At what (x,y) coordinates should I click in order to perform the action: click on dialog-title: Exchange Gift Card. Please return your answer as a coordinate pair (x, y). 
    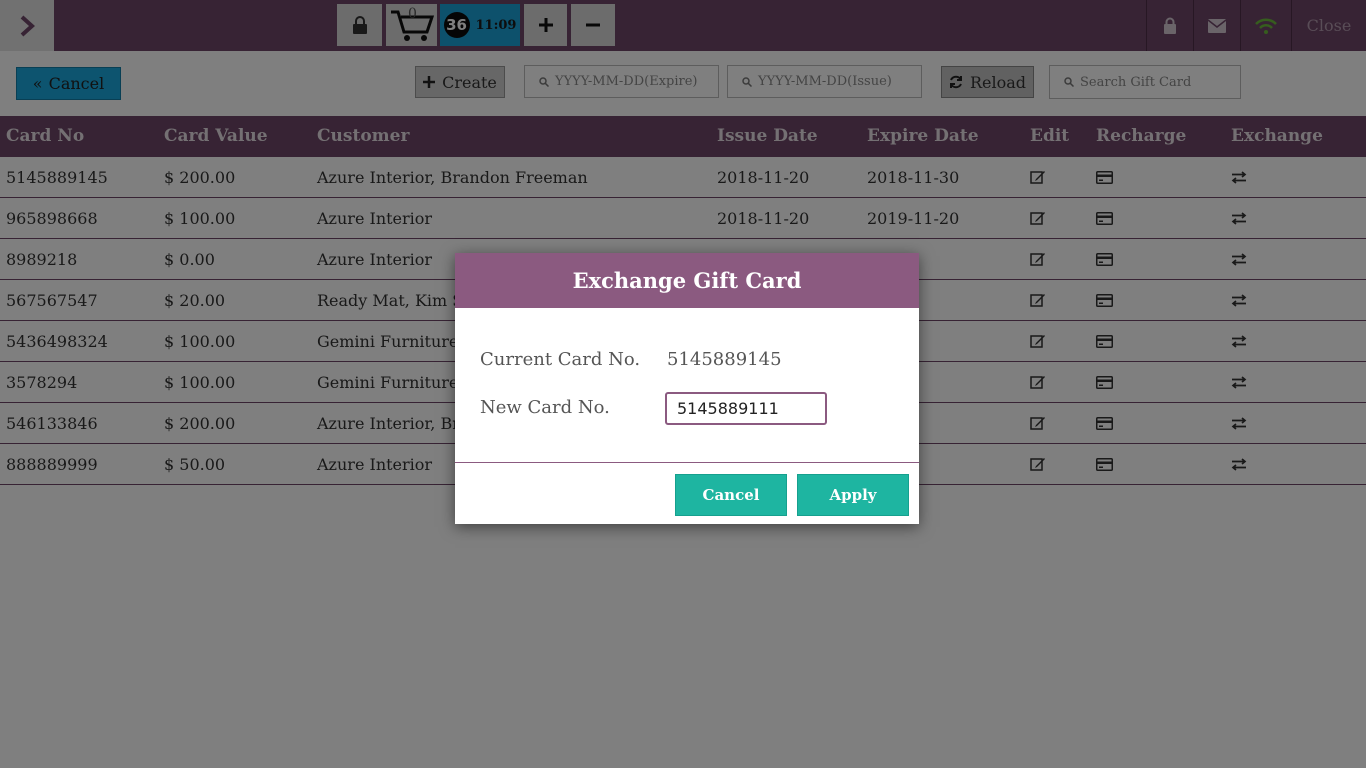
    Looking at the image, I should click on (687, 280).